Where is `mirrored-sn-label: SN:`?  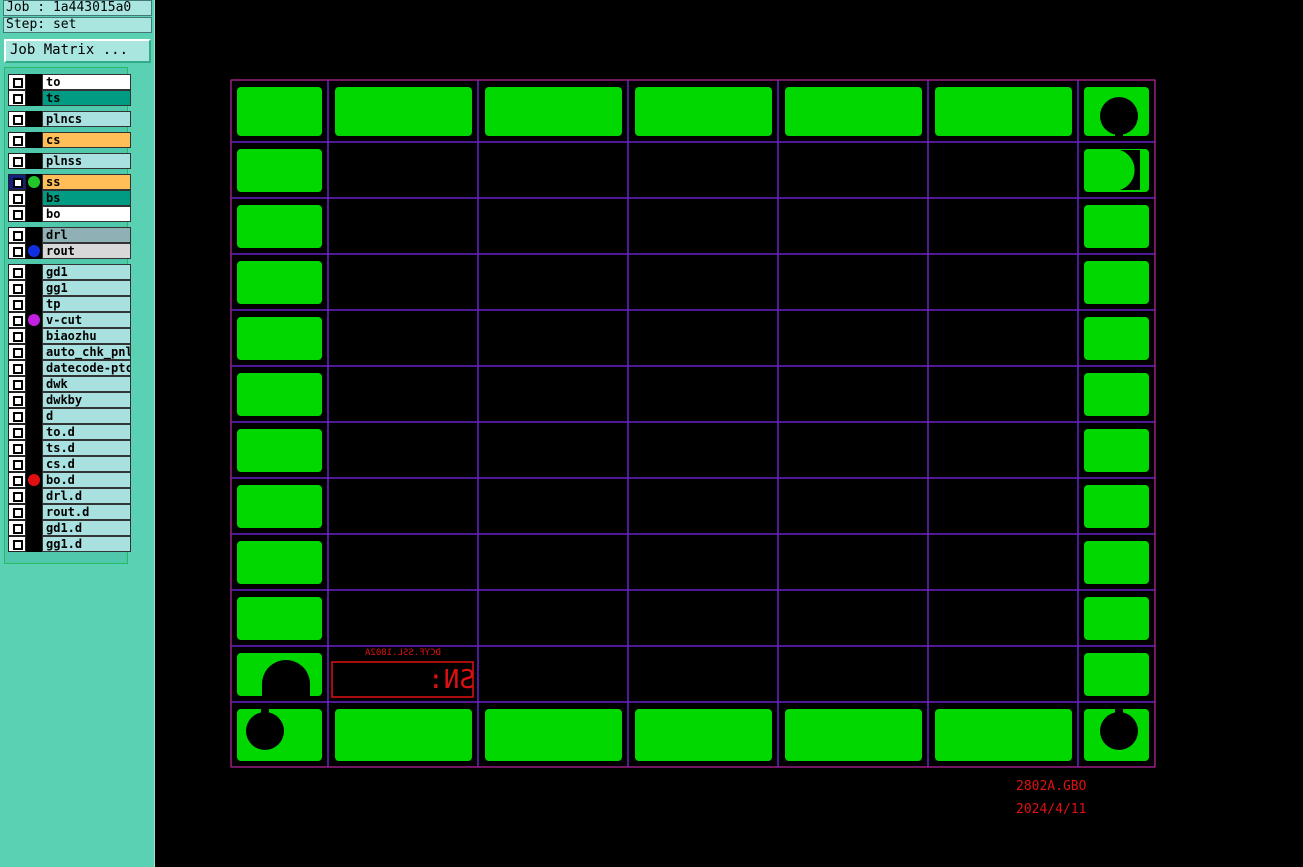
mirrored-sn-label: SN: is located at coordinates (451, 680).